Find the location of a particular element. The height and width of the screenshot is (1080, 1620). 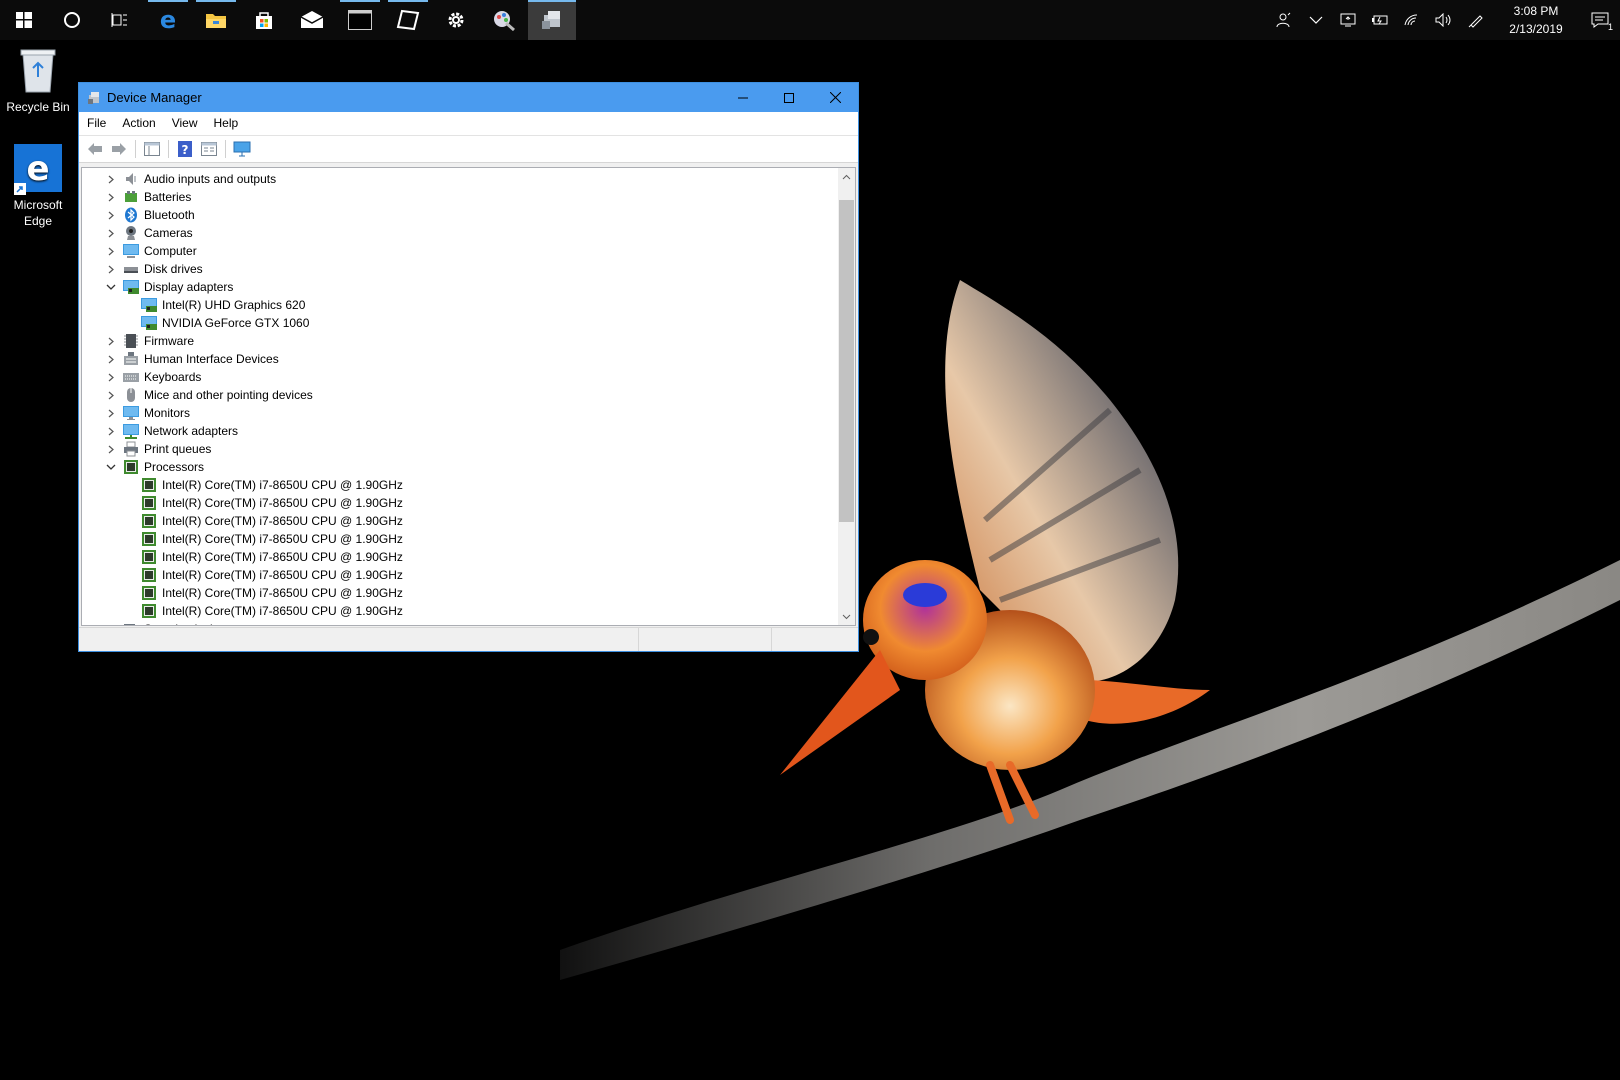

tree-category-row: Batteries is located at coordinates (460, 197).